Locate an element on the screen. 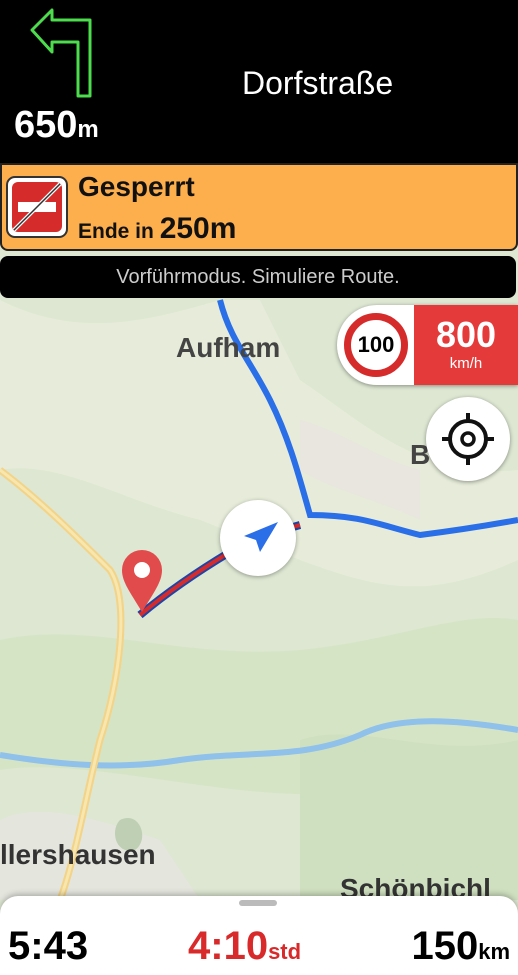 Image resolution: width=518 pixels, height=975 pixels. current-speed: 800 km/h is located at coordinates (466, 345).